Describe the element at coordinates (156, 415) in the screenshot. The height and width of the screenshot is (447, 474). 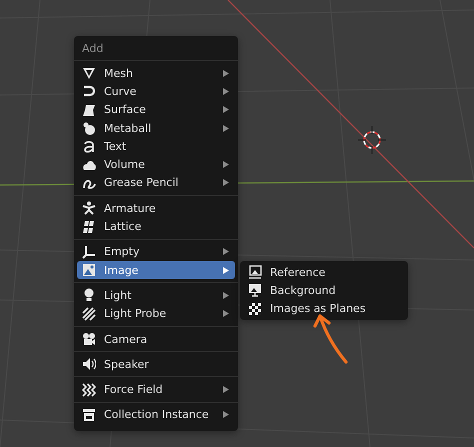
I see `menu-item: Collection Instance` at that location.